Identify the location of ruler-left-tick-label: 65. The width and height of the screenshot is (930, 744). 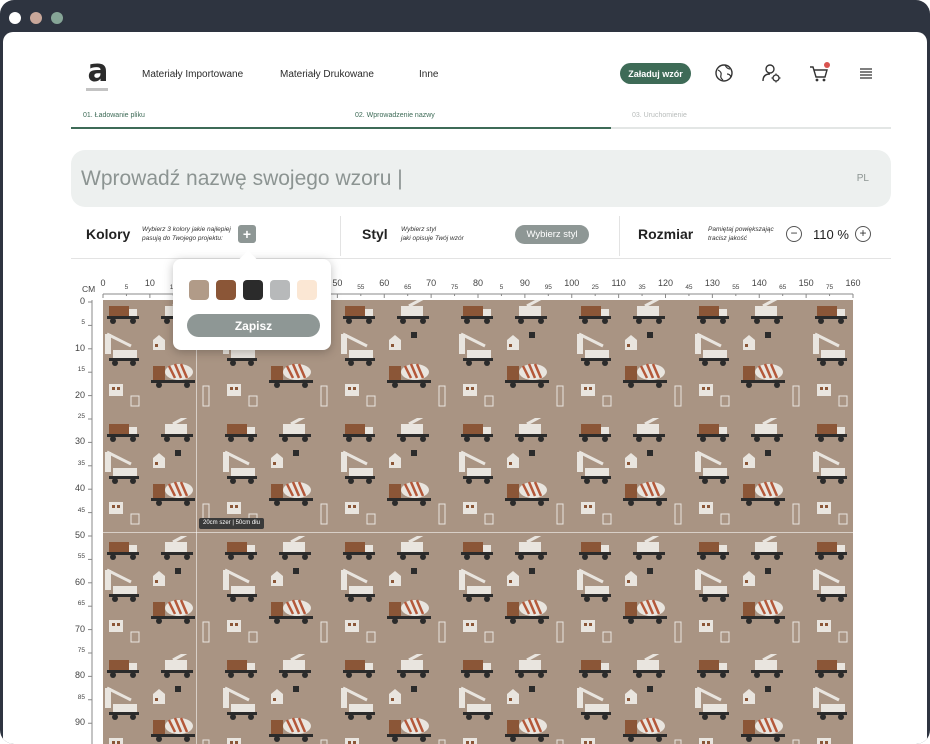
(81, 604).